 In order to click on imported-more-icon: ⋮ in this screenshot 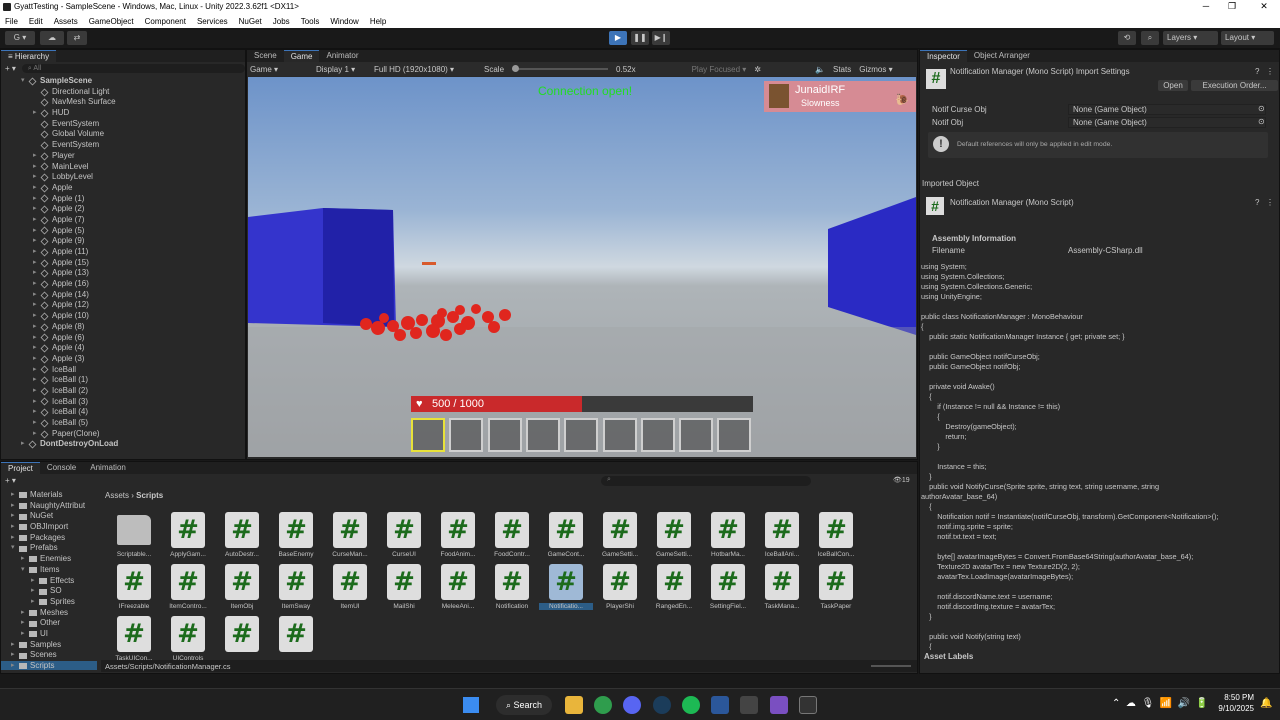, I will do `click(1270, 202)`.